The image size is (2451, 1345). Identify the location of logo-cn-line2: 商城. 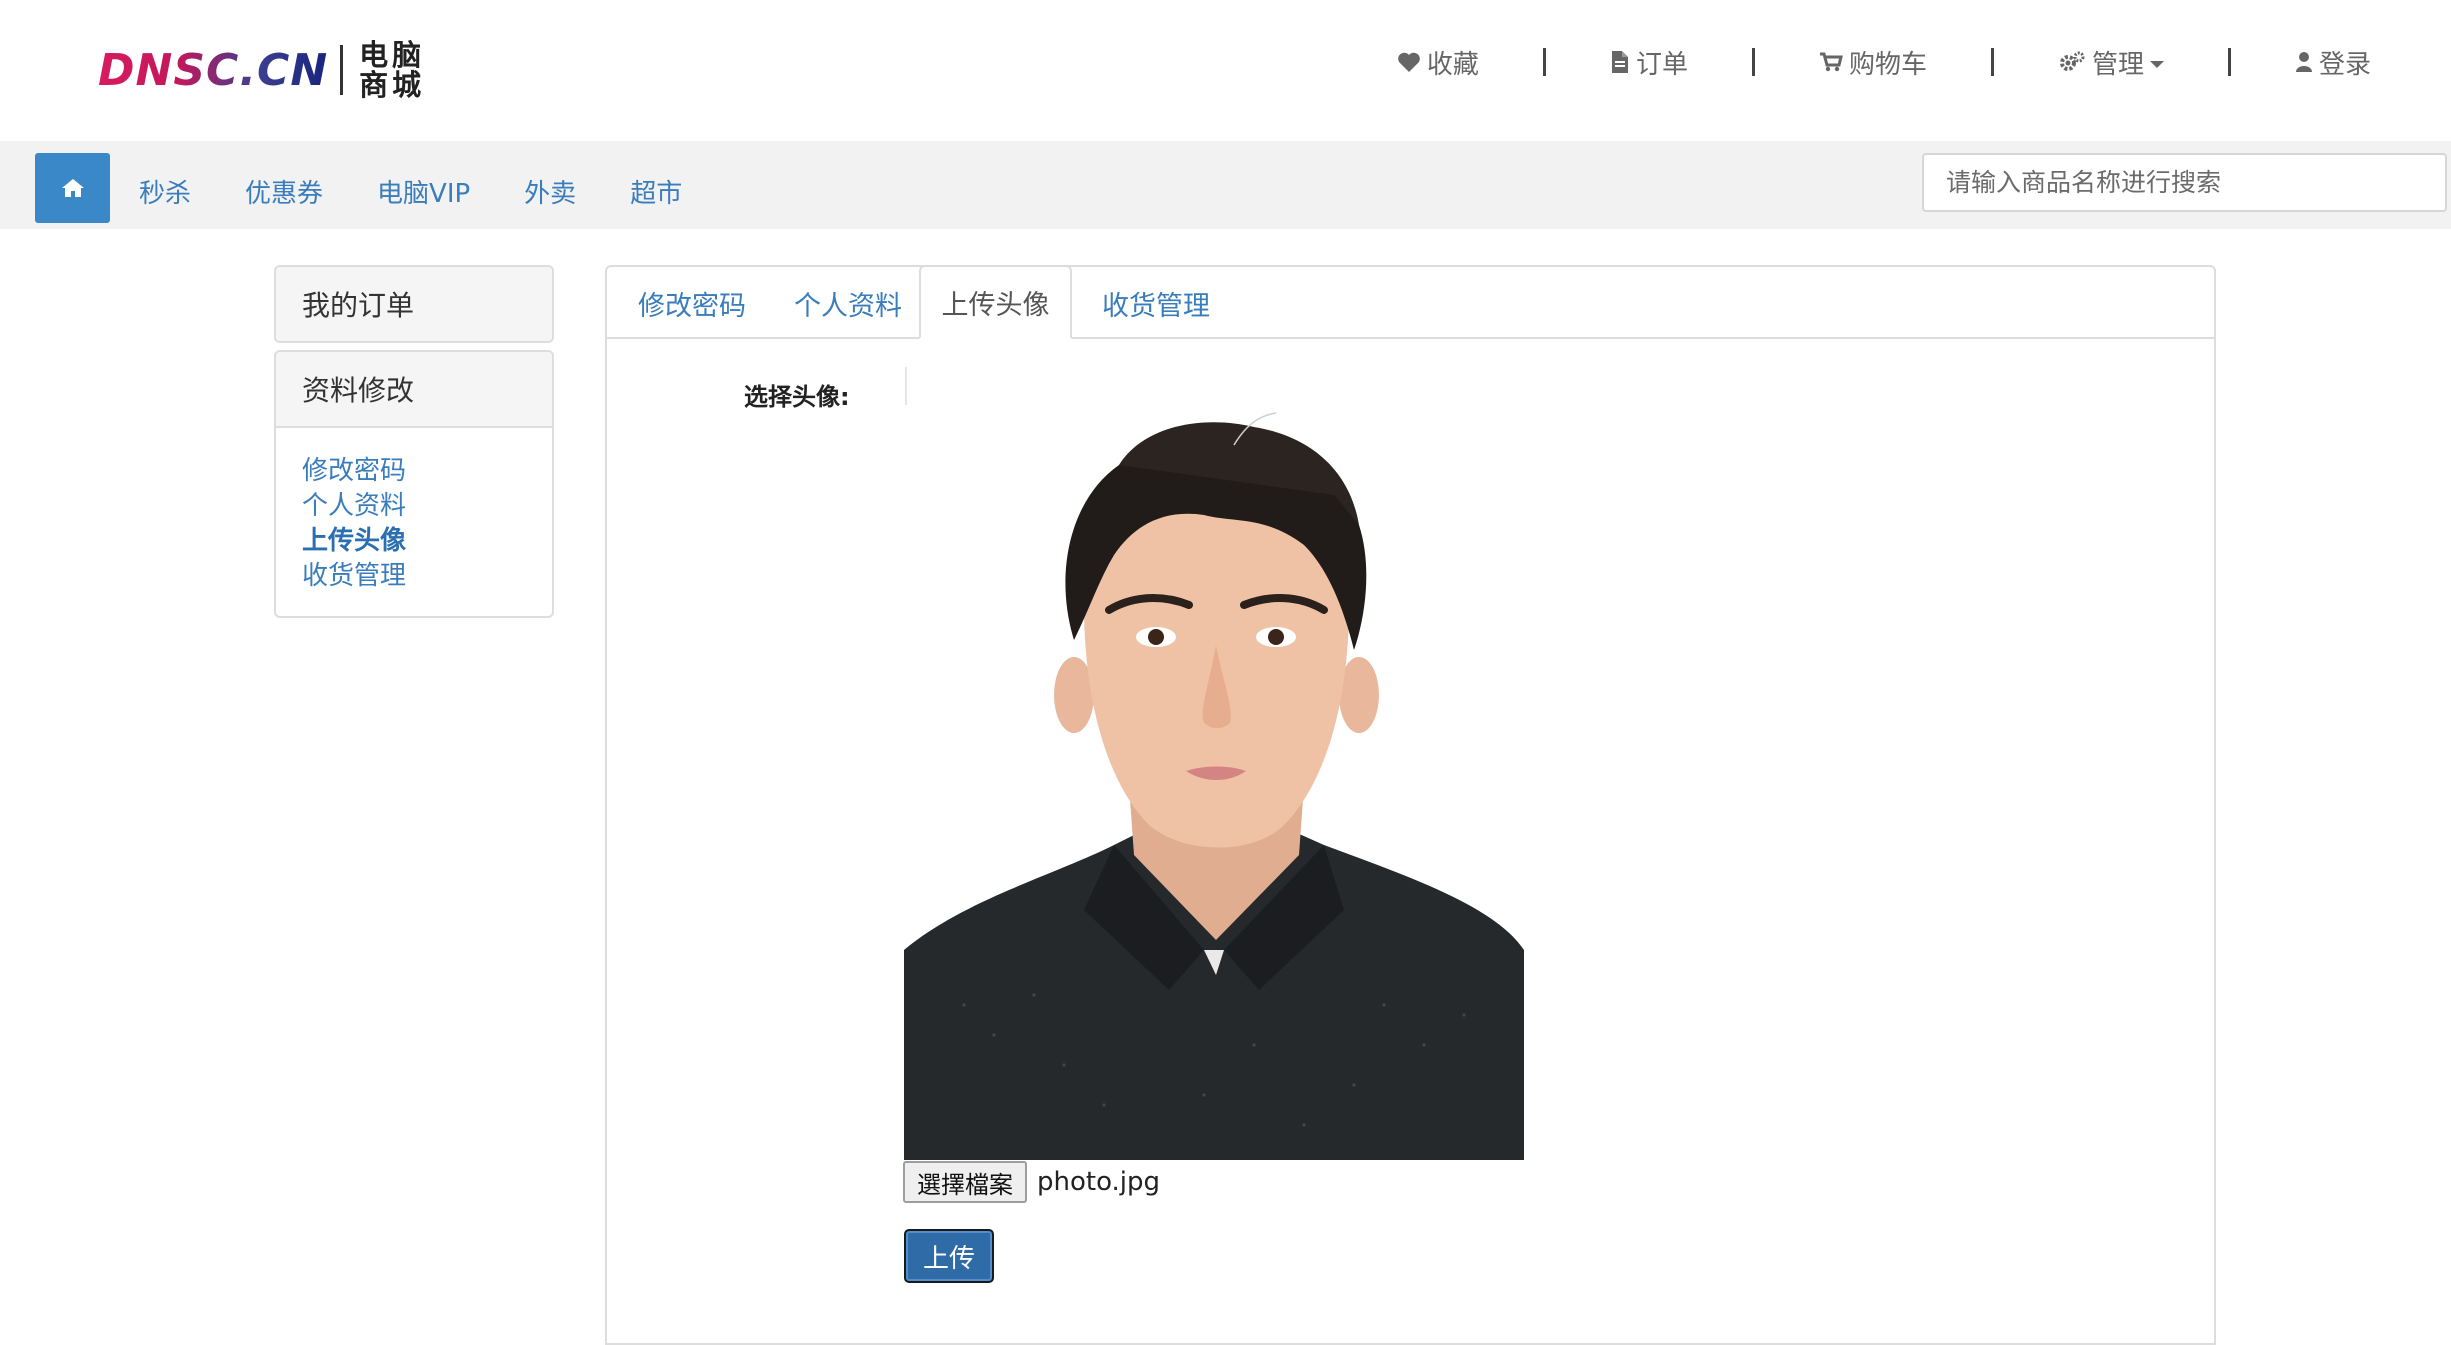
(392, 85).